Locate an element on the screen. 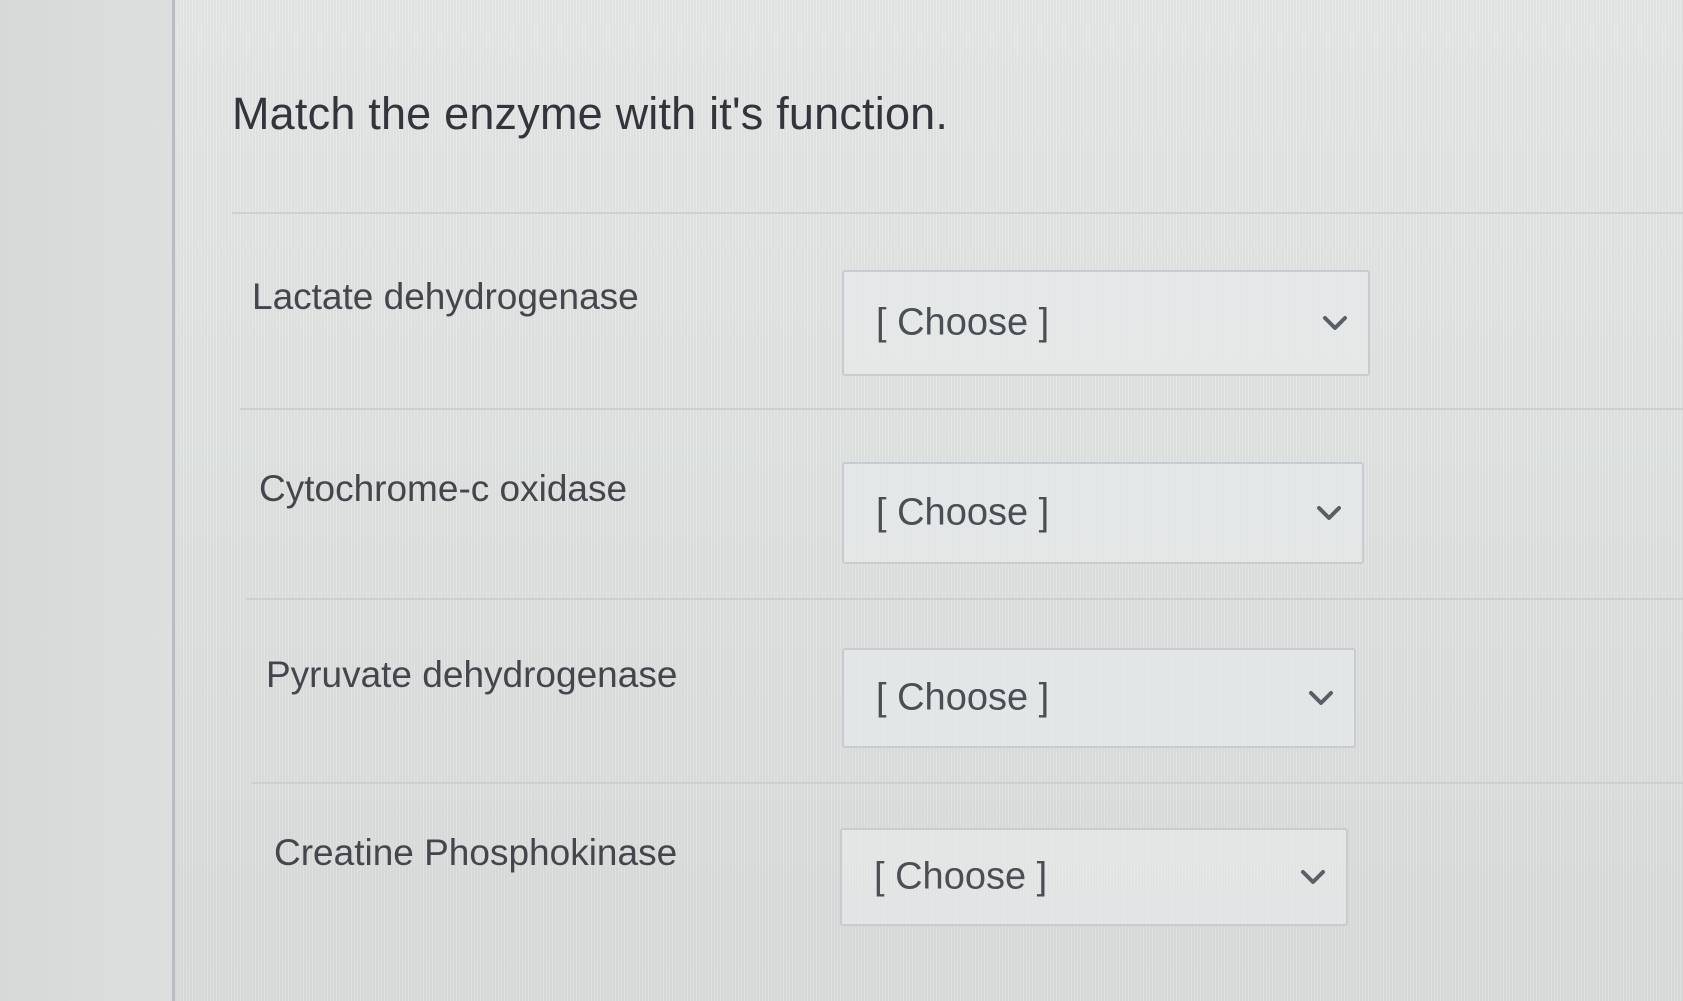 This screenshot has width=1683, height=1001. function-select-pyruvate-dehydrogenase: [ Choose ] is located at coordinates (1099, 698).